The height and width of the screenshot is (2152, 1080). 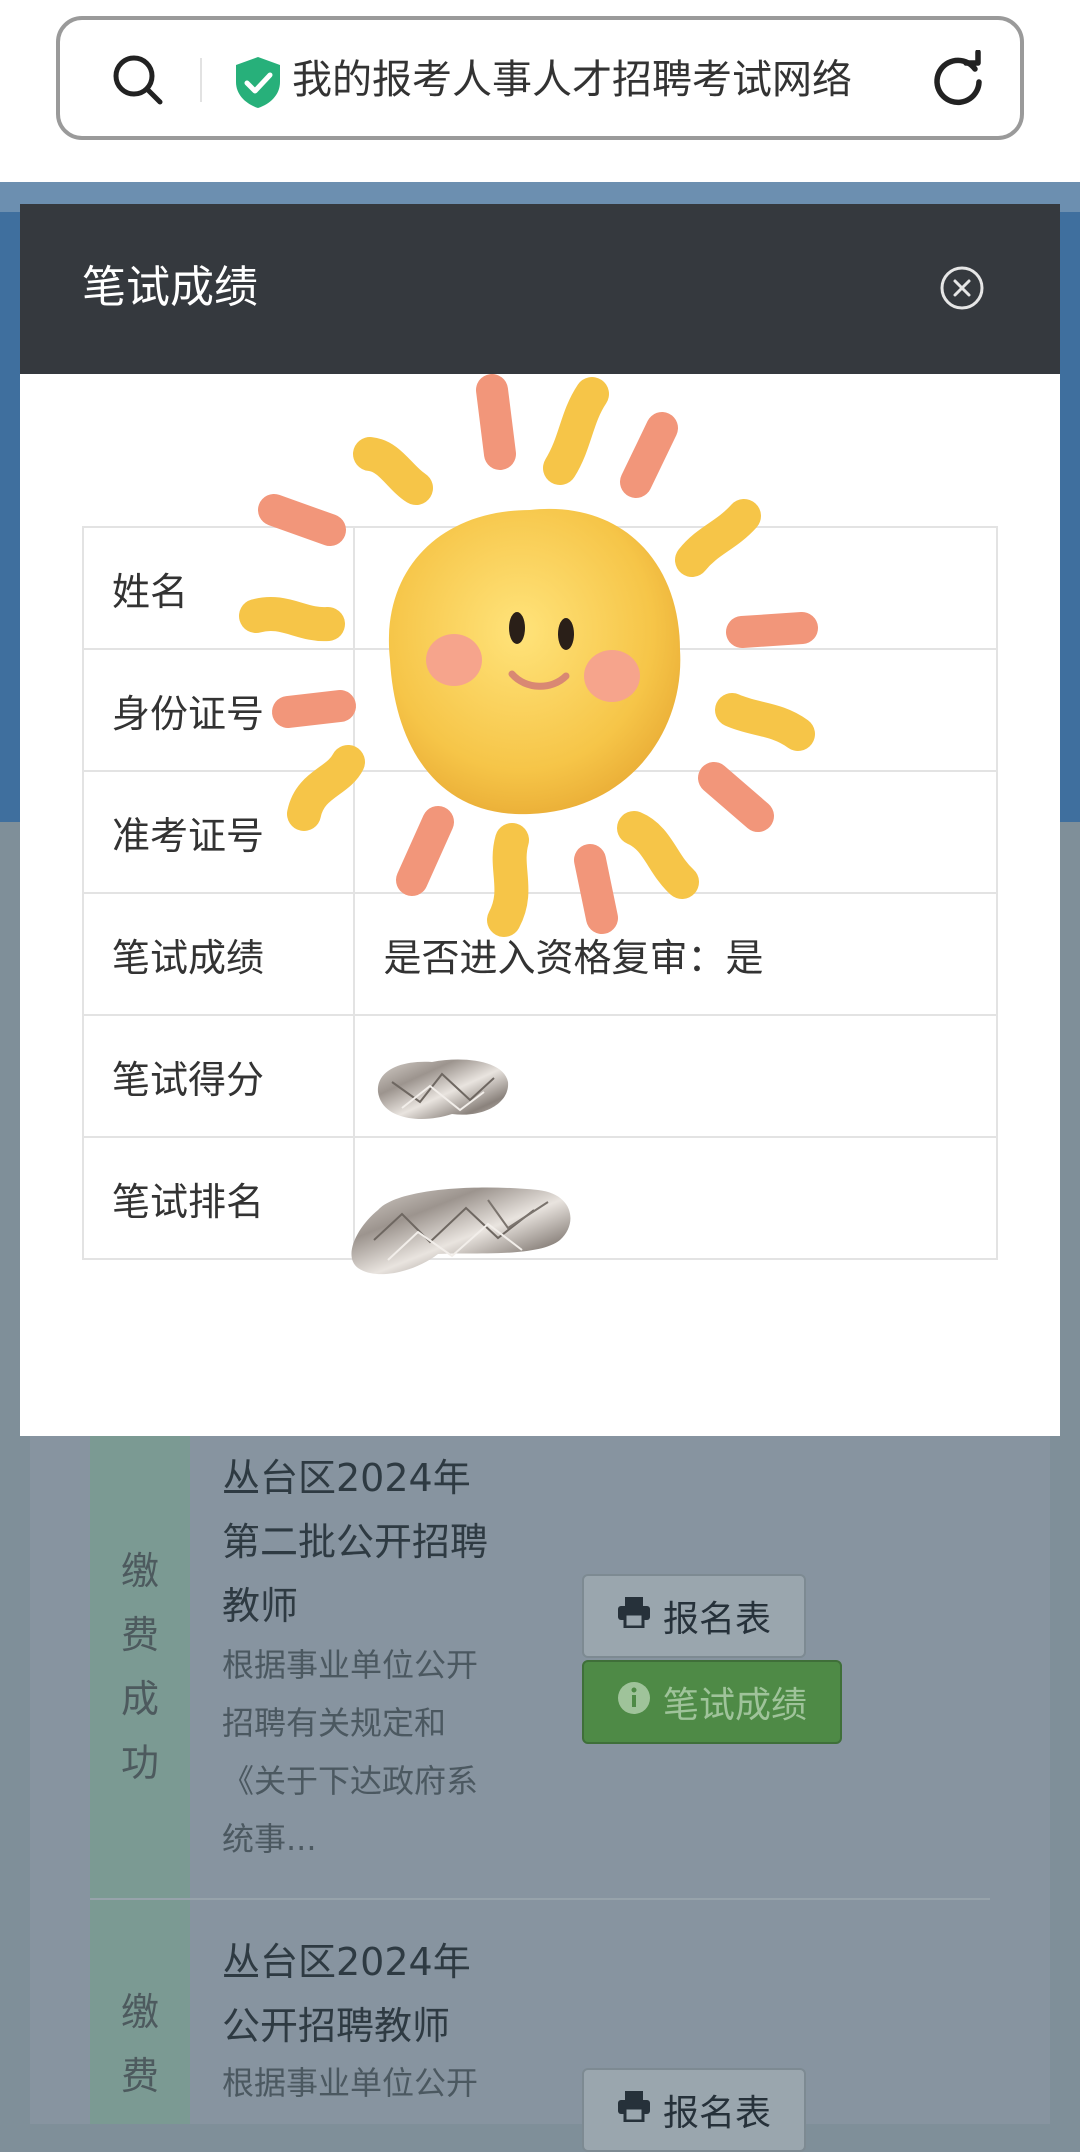 I want to click on browser-toolbar: 我的报考人事人才招聘考试网络, so click(x=540, y=91).